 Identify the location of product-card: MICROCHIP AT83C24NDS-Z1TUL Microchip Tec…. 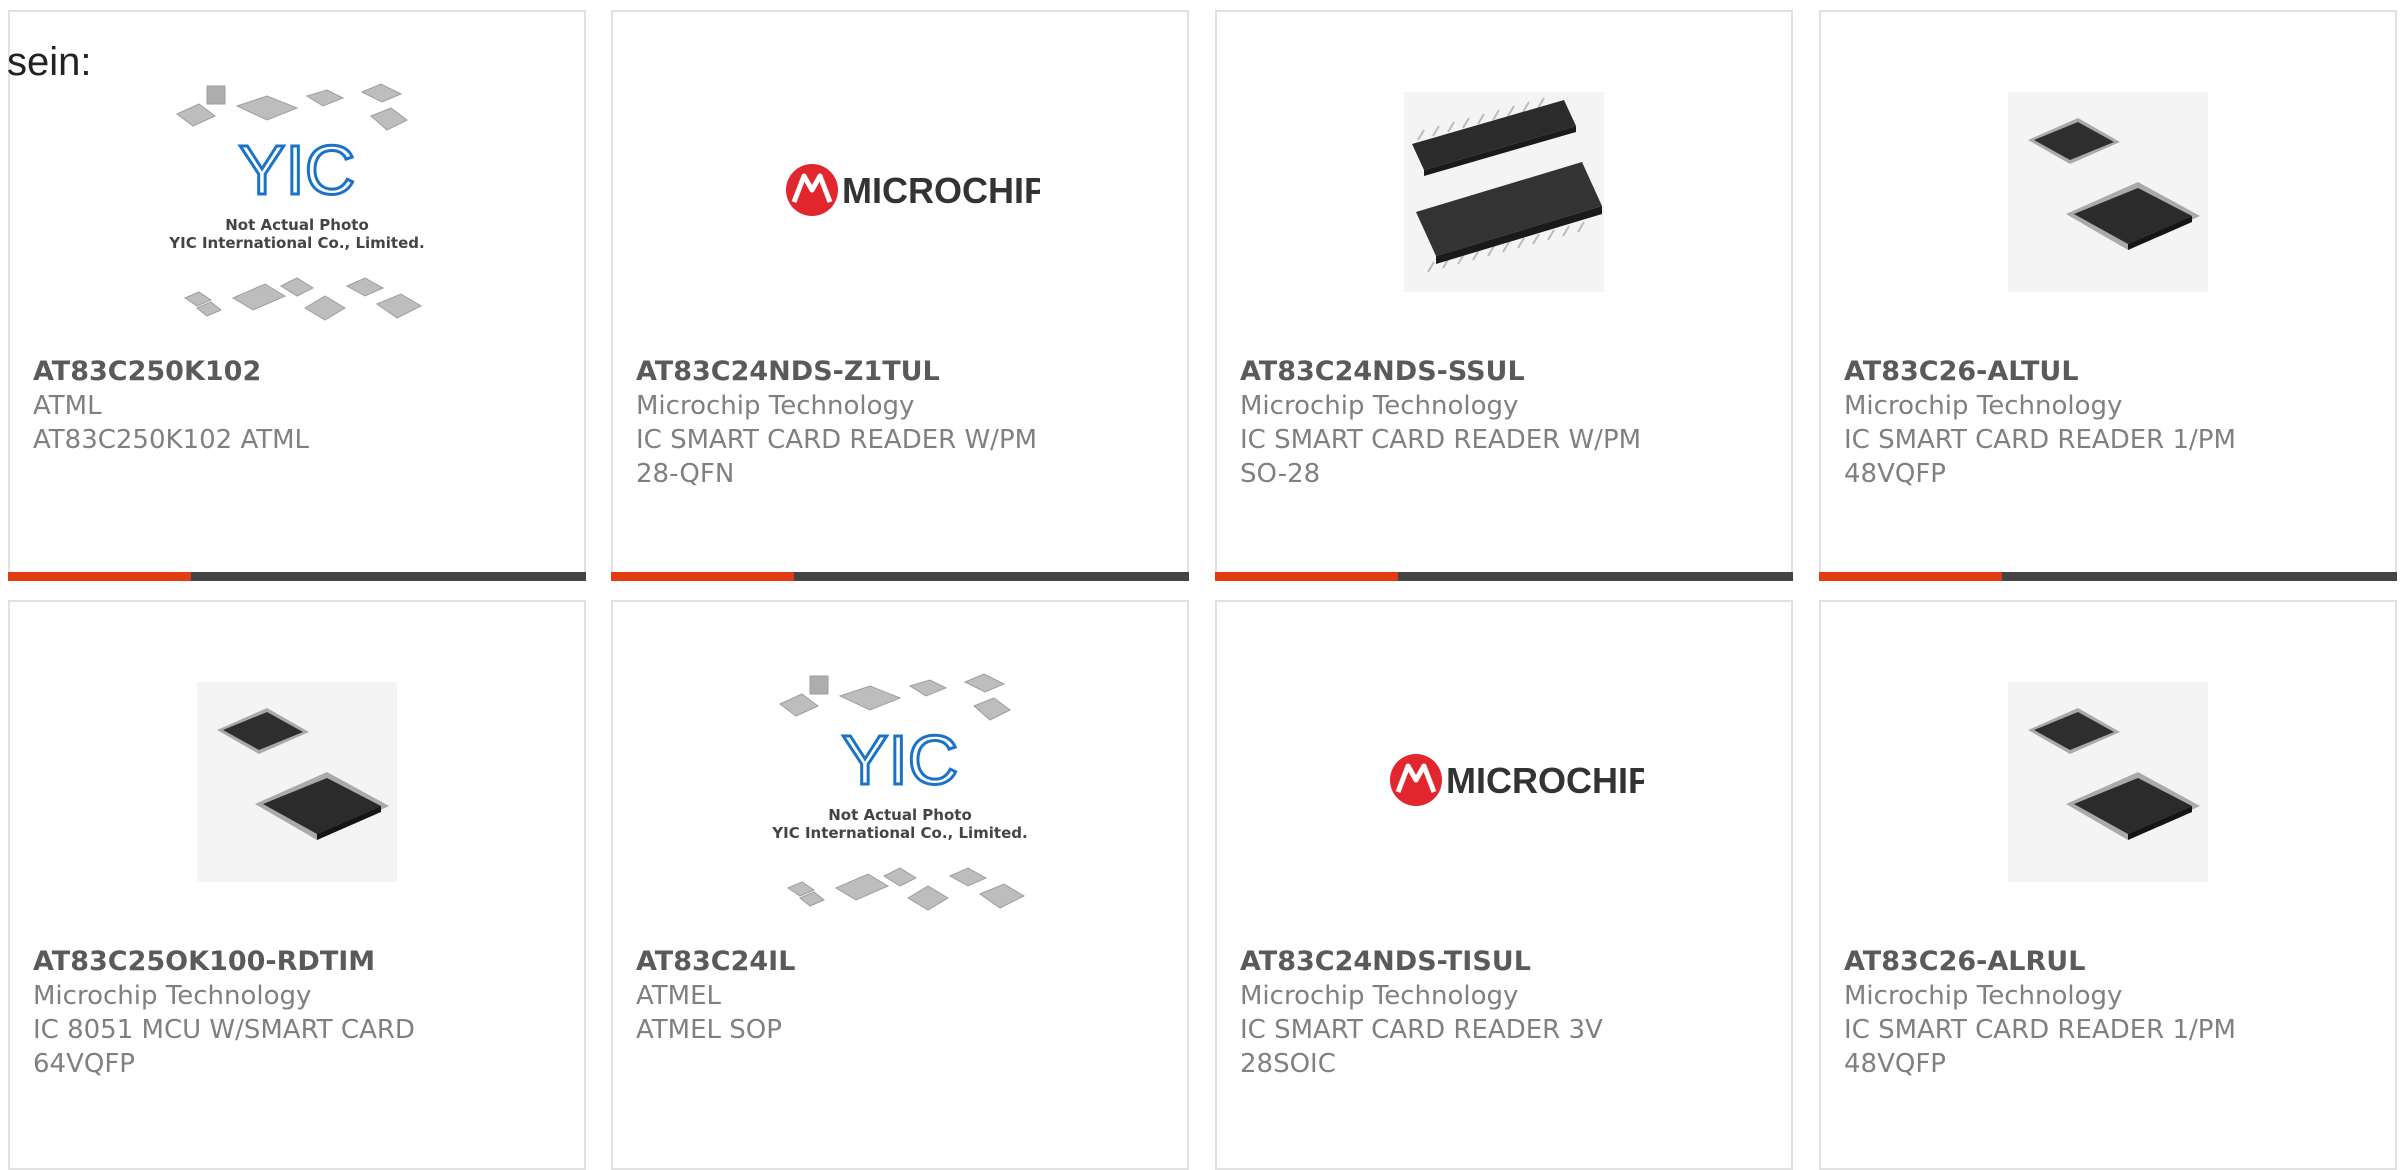
(900, 295).